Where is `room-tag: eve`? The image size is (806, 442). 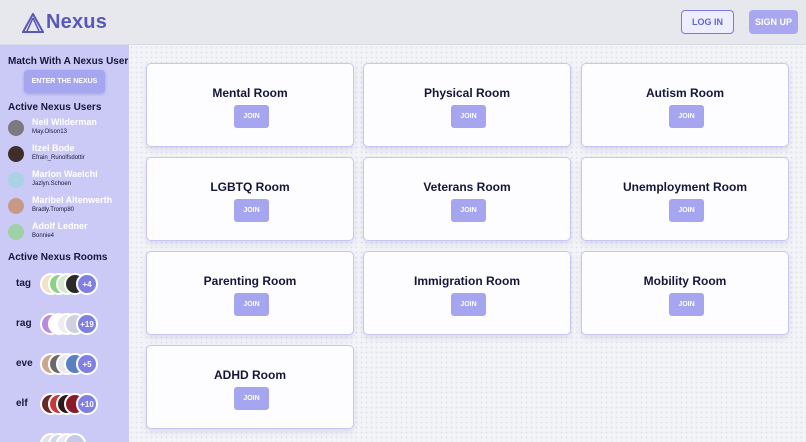
room-tag: eve is located at coordinates (24, 363).